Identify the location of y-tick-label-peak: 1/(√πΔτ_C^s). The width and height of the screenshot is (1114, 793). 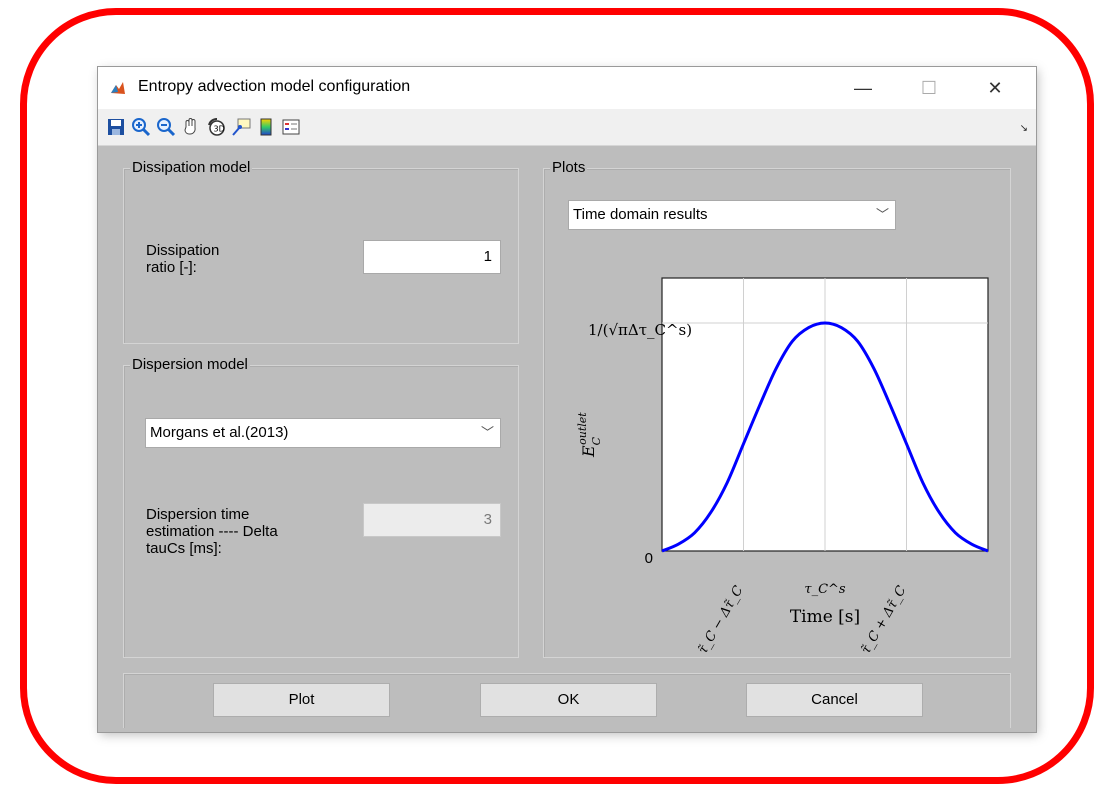
(640, 330).